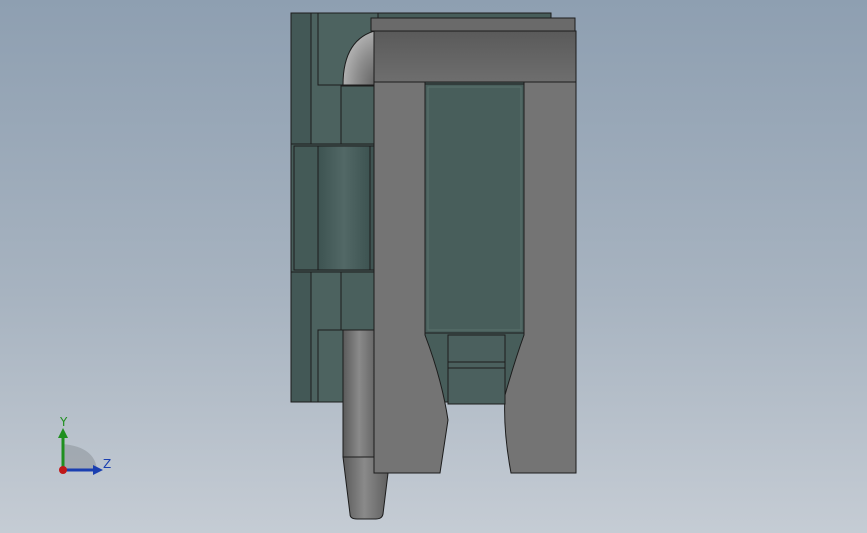  Describe the element at coordinates (474, 208) in the screenshot. I see `center-window` at that location.